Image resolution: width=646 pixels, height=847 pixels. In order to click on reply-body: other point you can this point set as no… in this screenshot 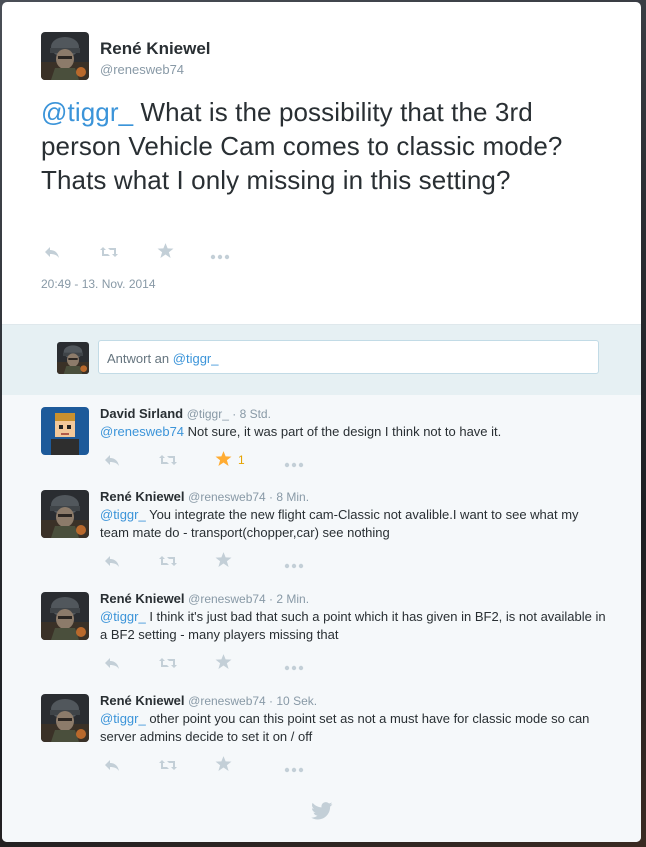, I will do `click(345, 727)`.